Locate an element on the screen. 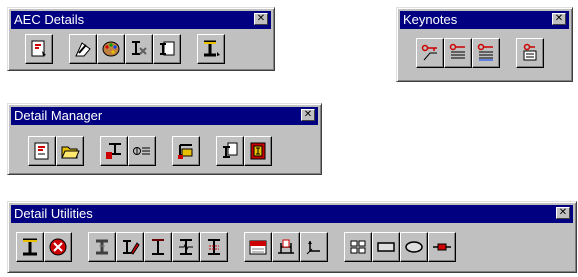 This screenshot has width=578, height=277. beam-detail-icon is located at coordinates (212, 48).